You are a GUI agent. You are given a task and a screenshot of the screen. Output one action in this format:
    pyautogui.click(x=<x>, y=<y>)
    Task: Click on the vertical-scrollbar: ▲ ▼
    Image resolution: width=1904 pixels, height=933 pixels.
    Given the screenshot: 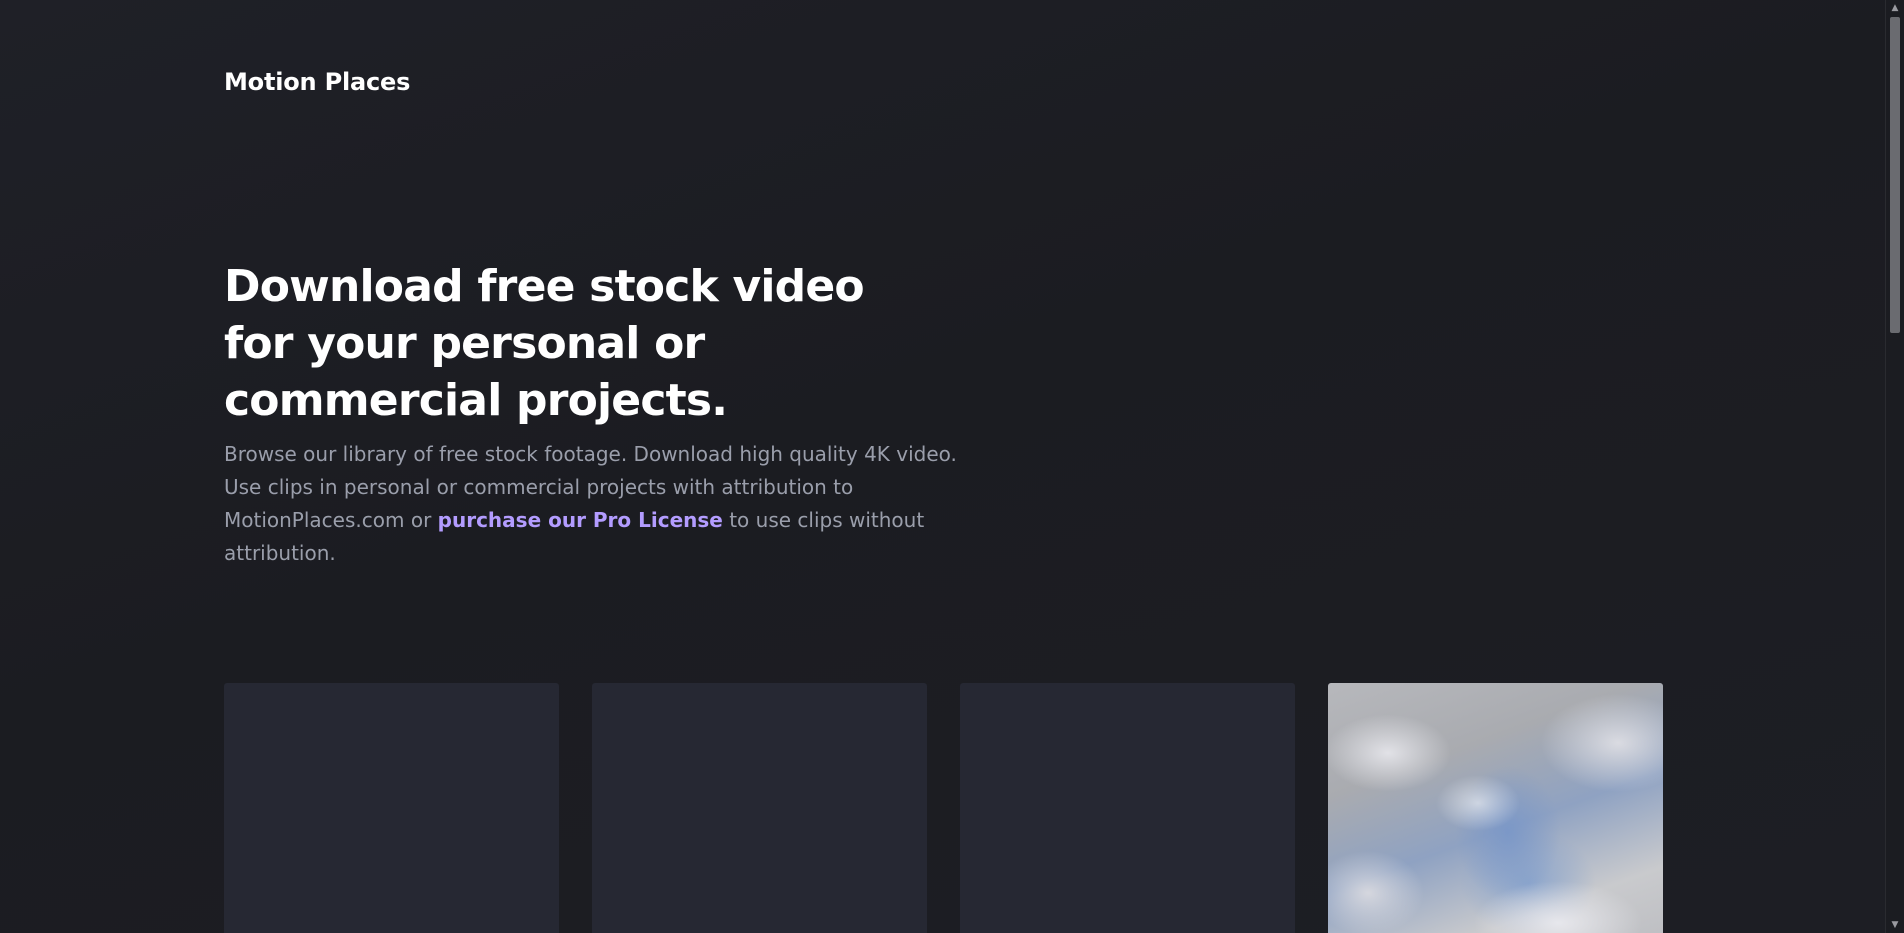 What is the action you would take?
    pyautogui.click(x=1894, y=466)
    